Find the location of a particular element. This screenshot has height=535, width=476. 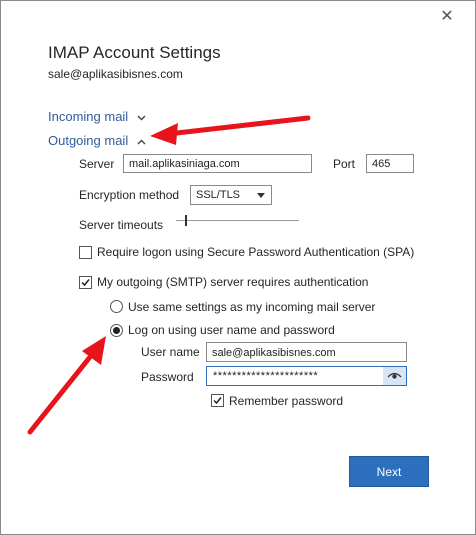

logon-radio is located at coordinates (116, 330).